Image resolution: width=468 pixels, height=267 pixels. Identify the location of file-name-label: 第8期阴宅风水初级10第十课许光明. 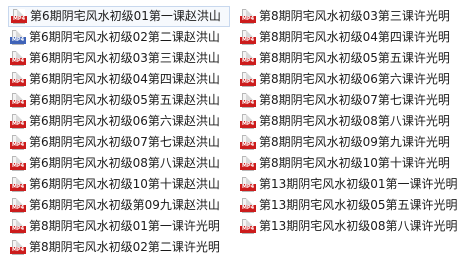
(354, 163).